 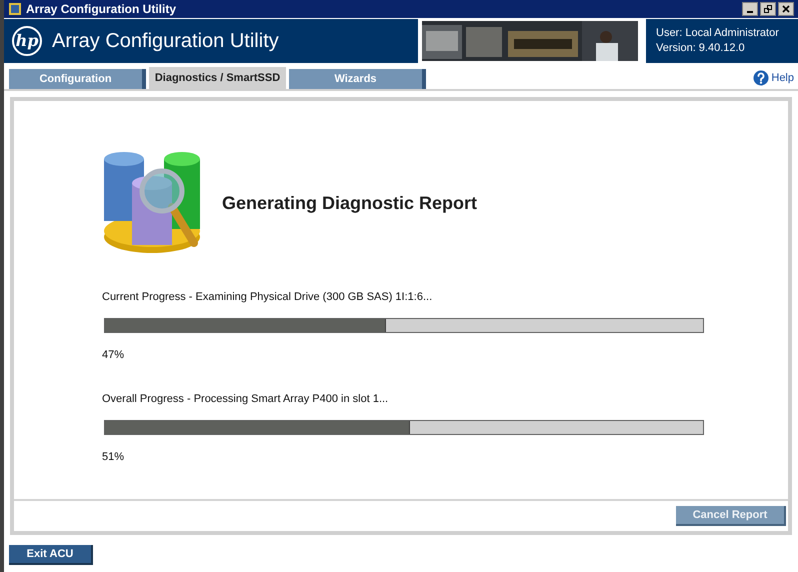 I want to click on window-title: Array Configuration Utility, so click(x=101, y=9).